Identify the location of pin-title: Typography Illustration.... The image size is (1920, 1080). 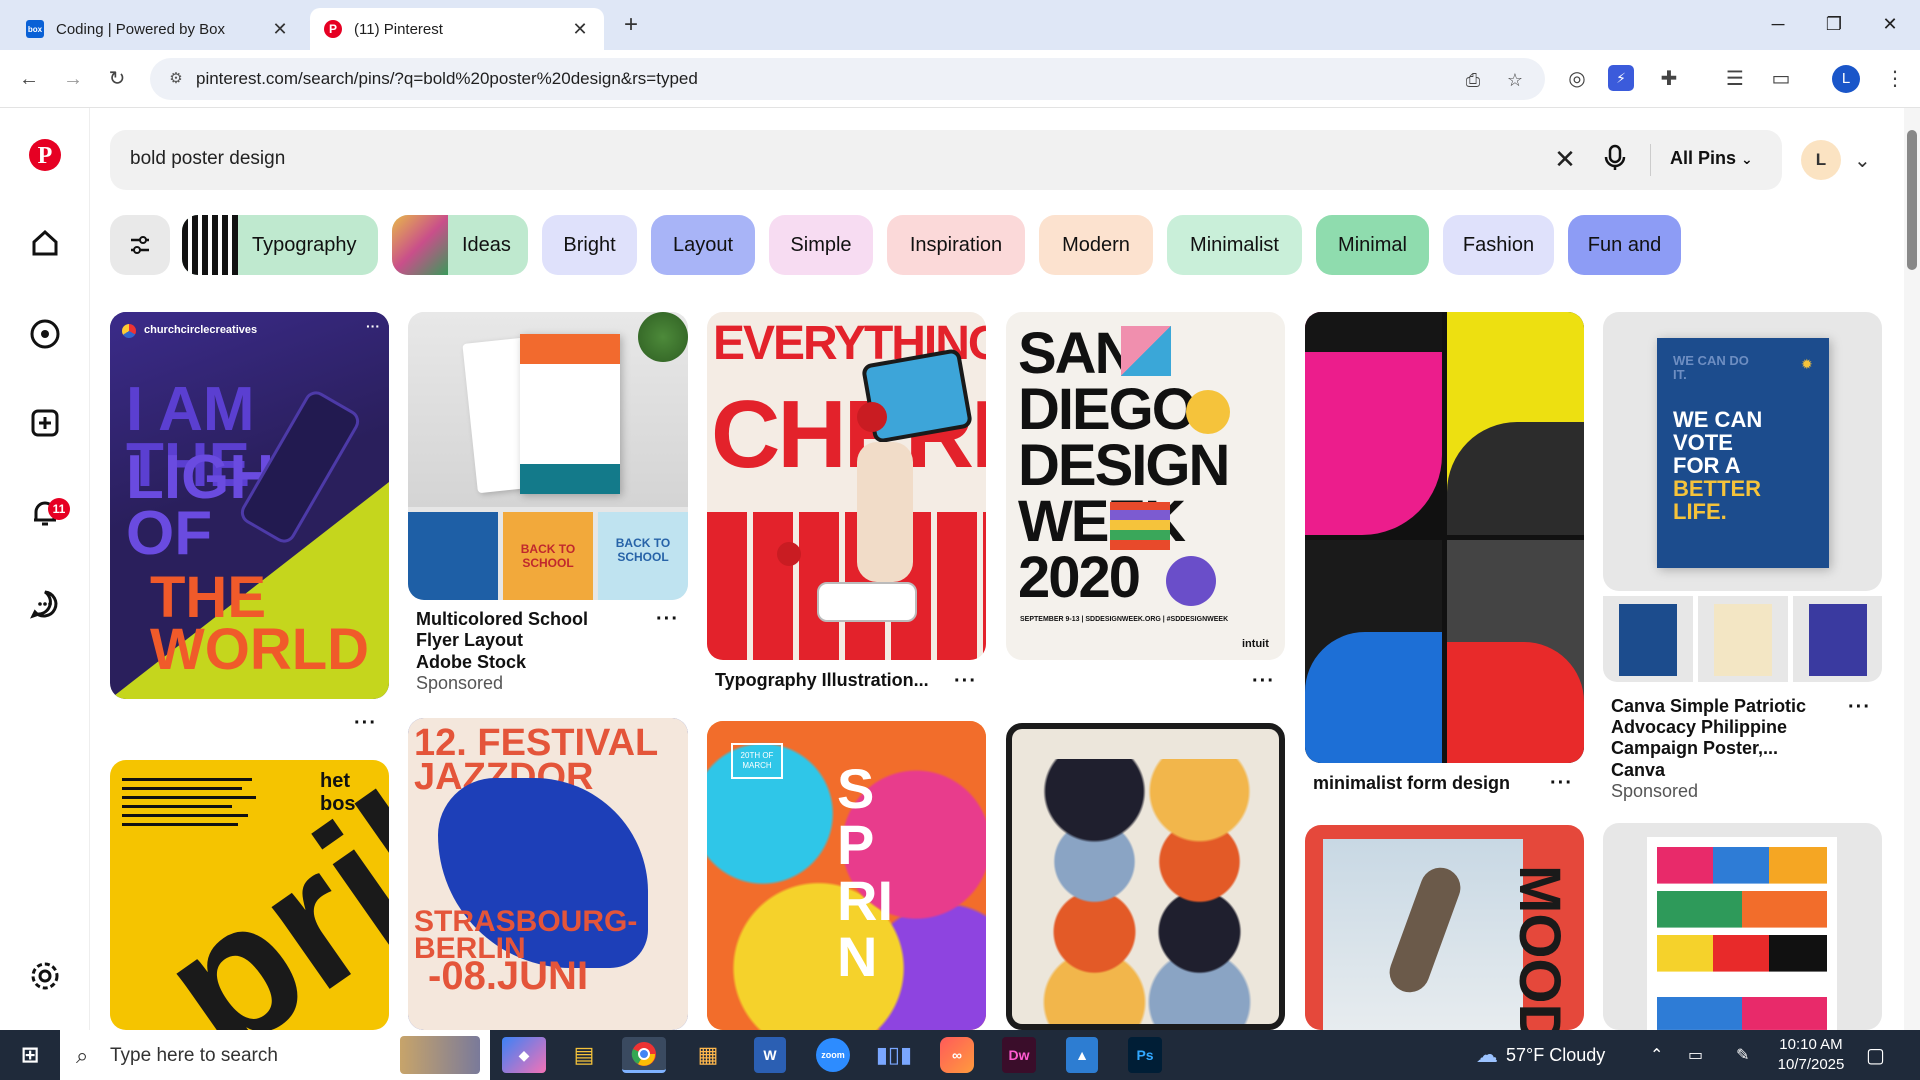
(825, 680).